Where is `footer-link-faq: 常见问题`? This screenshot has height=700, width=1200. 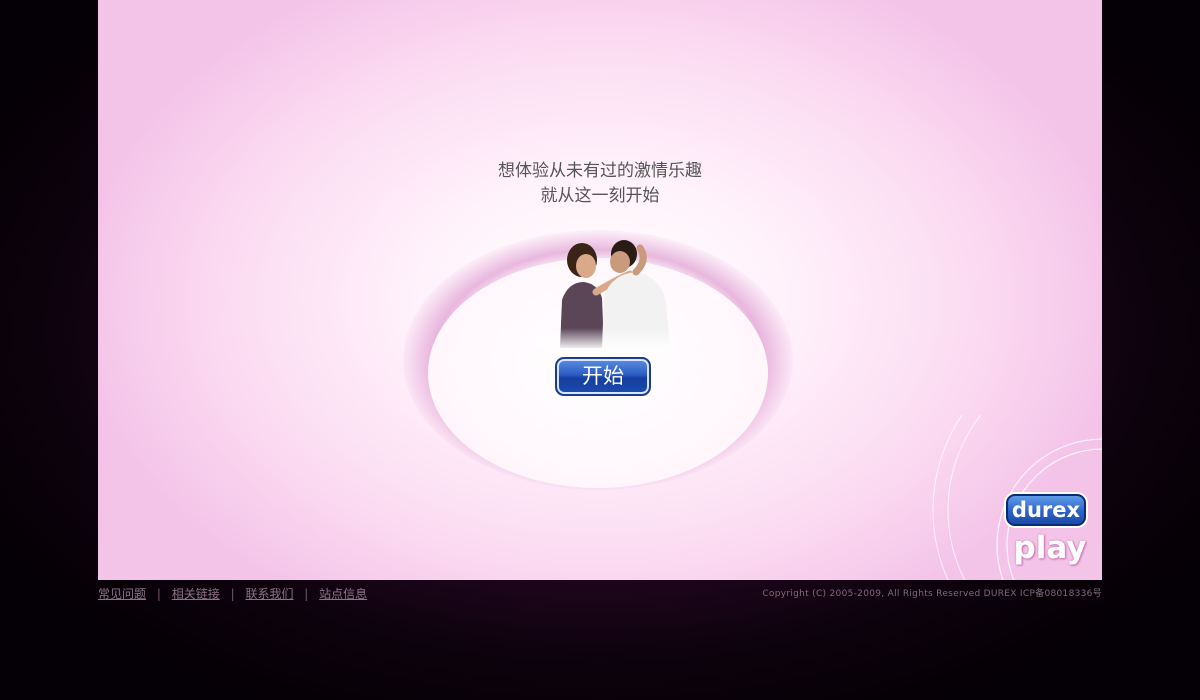
footer-link-faq: 常见问题 is located at coordinates (122, 594).